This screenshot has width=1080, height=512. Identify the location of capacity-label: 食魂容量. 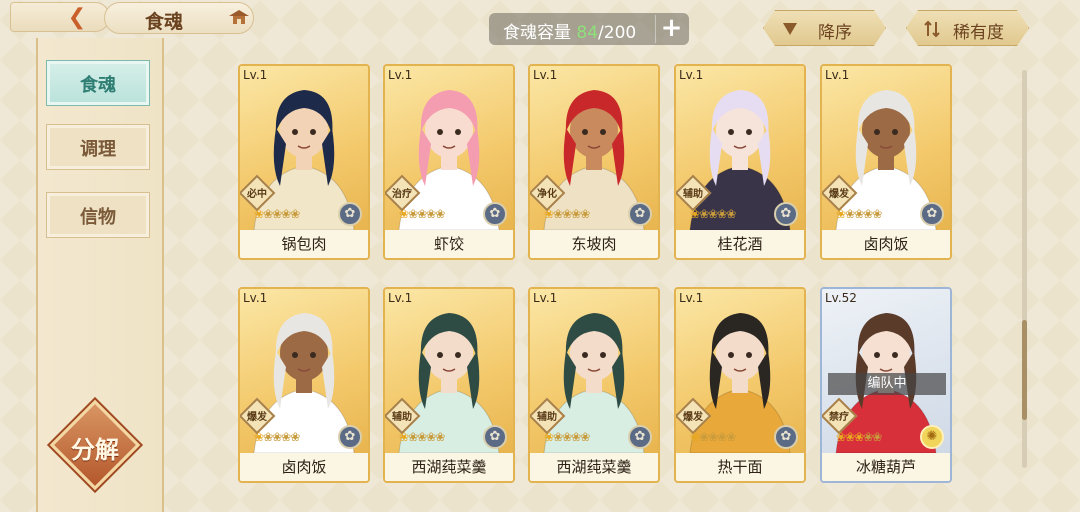
(537, 33).